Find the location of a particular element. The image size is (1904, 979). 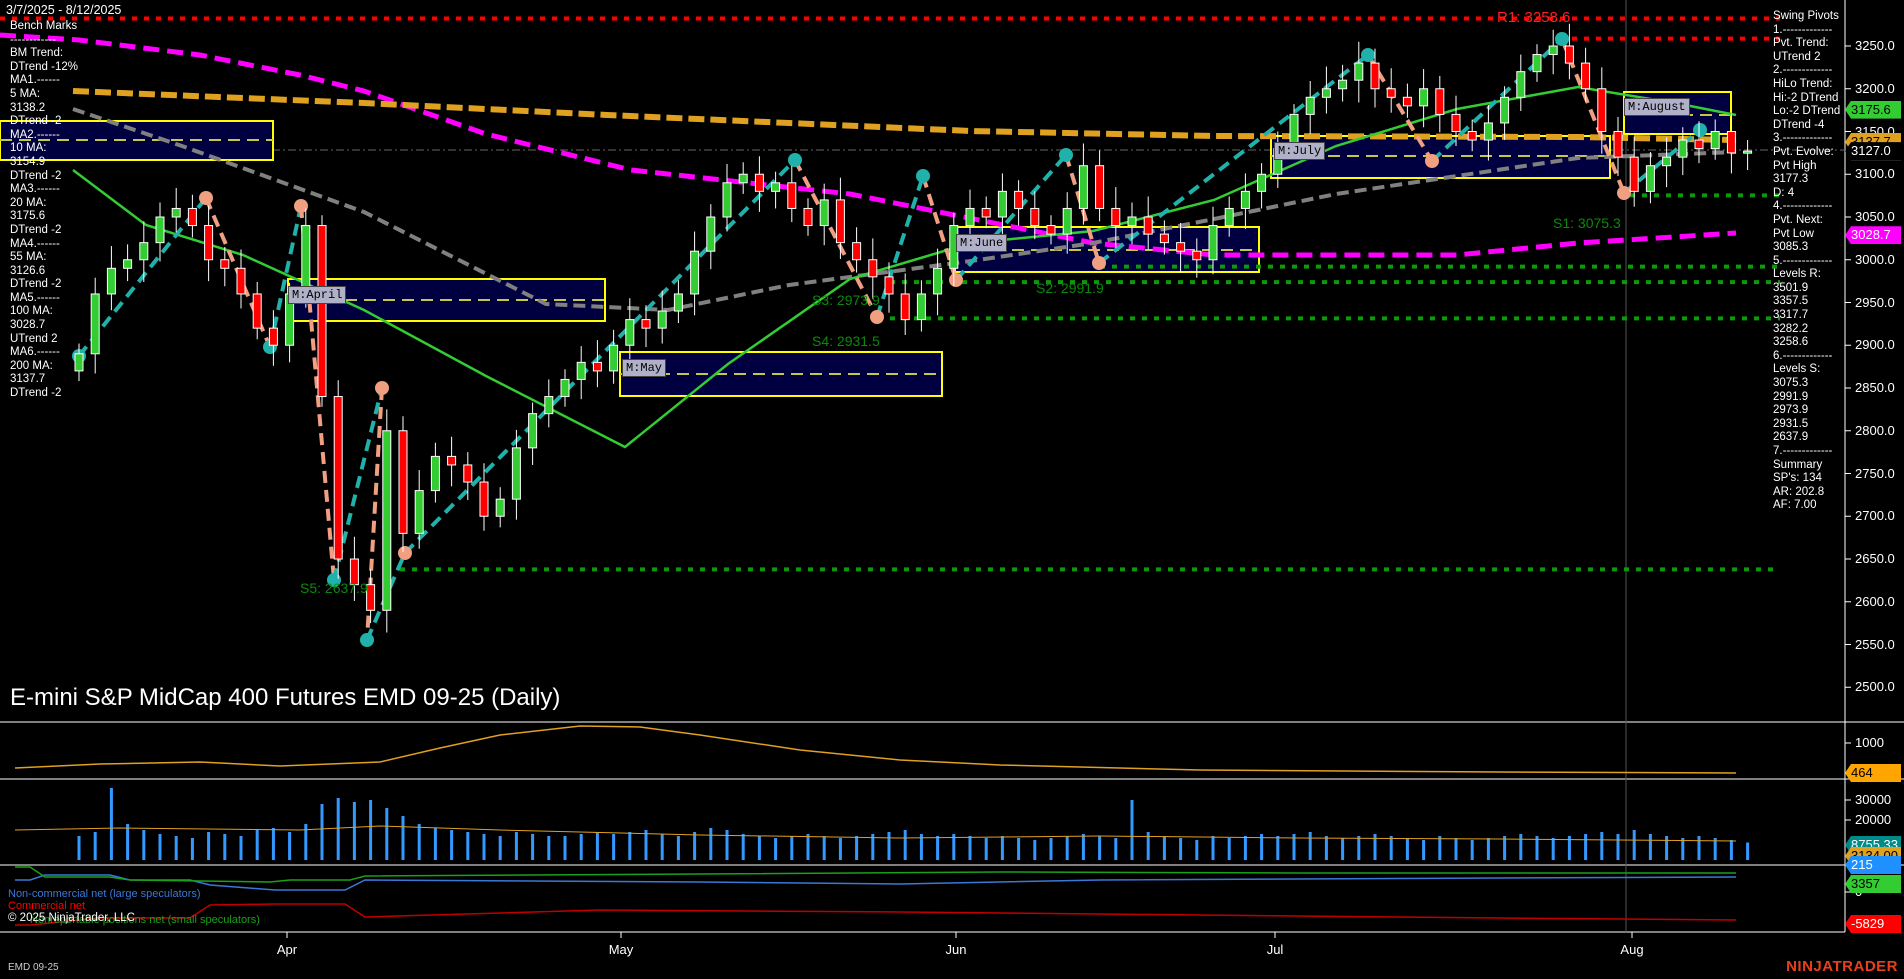

pivot-info-line: D: 4 is located at coordinates (1784, 192).